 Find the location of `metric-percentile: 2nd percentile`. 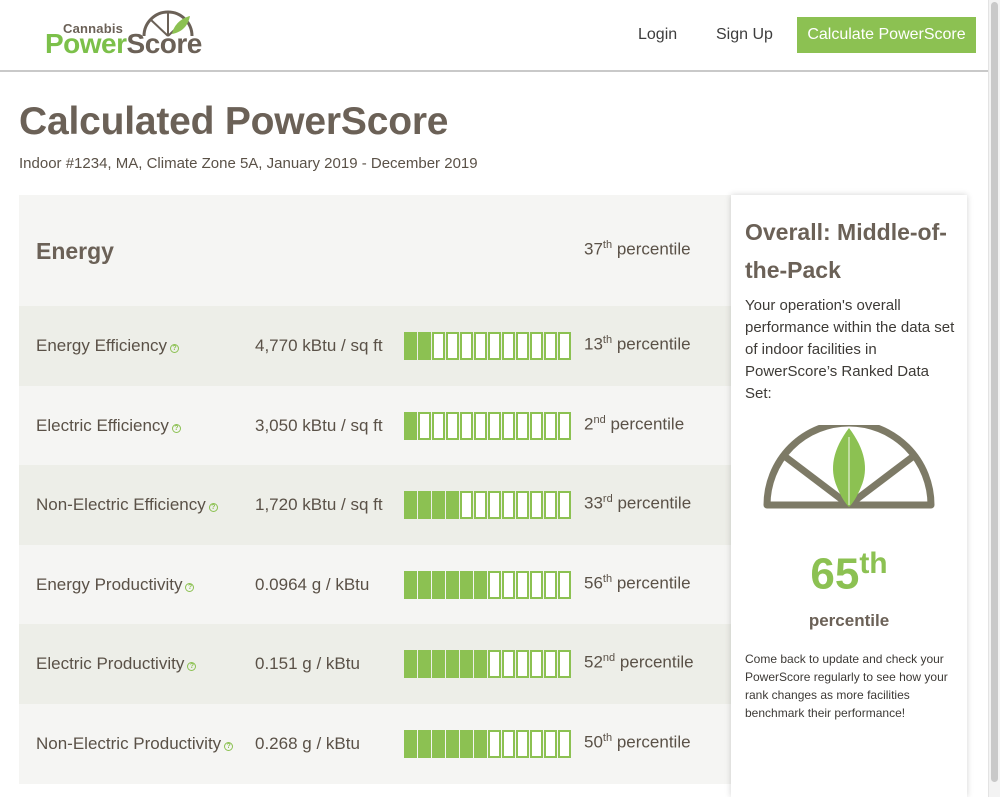

metric-percentile: 2nd percentile is located at coordinates (634, 424).